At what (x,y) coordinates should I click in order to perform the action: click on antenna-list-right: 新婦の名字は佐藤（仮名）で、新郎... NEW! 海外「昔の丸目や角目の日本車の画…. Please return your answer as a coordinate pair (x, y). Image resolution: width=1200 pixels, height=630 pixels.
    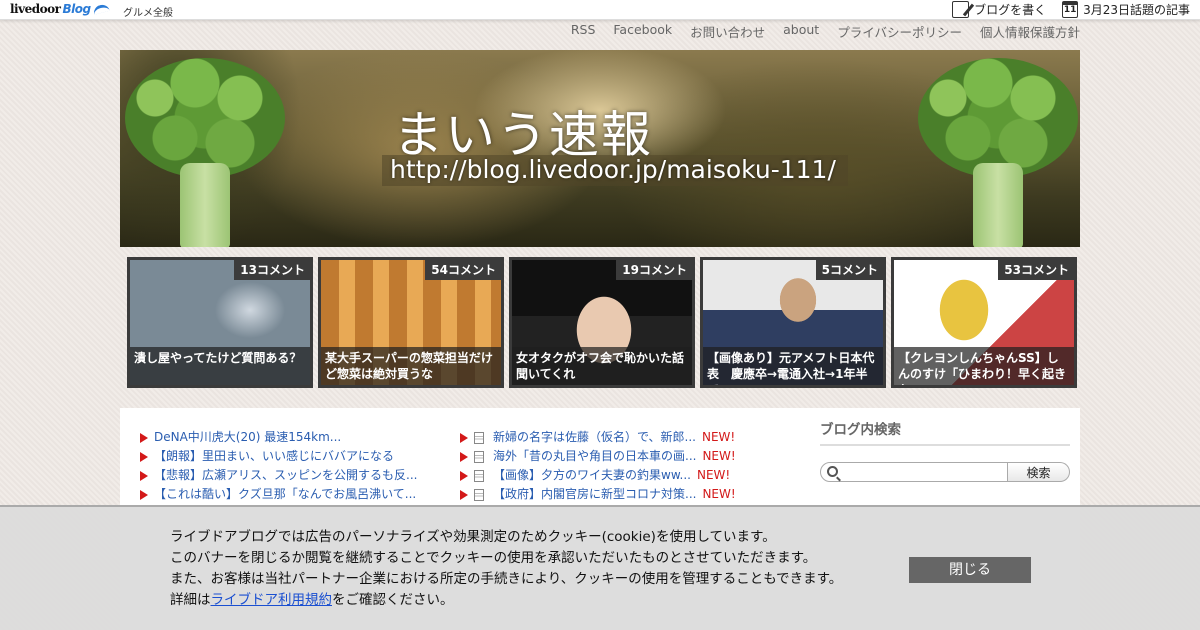
    Looking at the image, I should click on (625, 466).